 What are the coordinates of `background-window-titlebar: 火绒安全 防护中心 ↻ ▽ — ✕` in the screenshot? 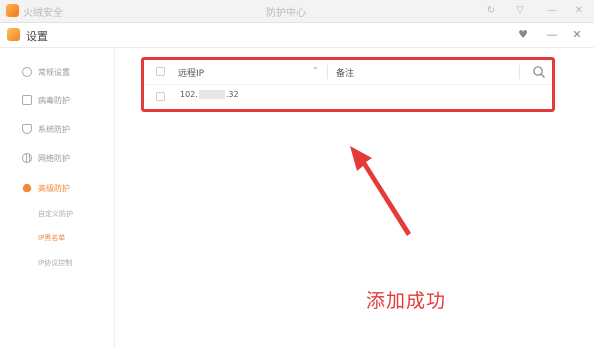 It's located at (297, 11).